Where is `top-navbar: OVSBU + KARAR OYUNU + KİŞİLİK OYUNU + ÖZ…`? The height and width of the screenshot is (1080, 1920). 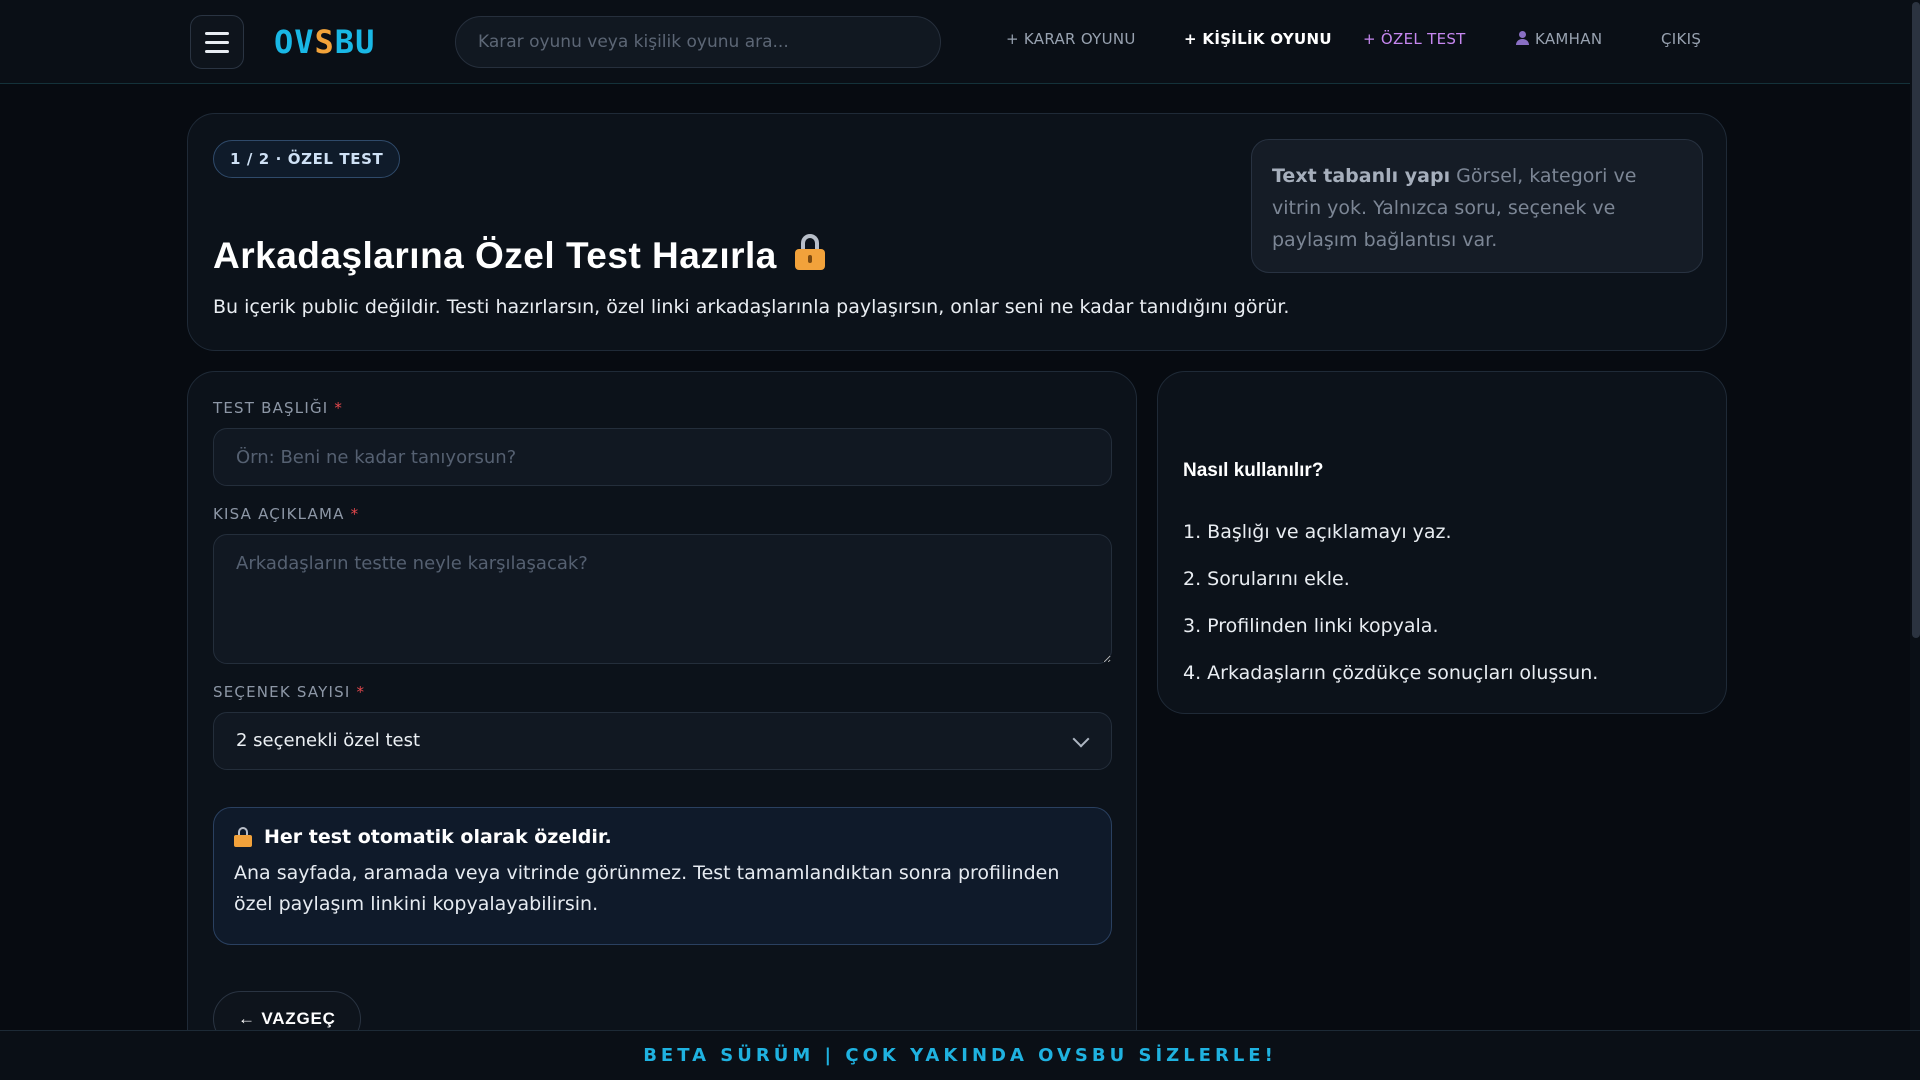 top-navbar: OVSBU + KARAR OYUNU + KİŞİLİK OYUNU + ÖZ… is located at coordinates (960, 42).